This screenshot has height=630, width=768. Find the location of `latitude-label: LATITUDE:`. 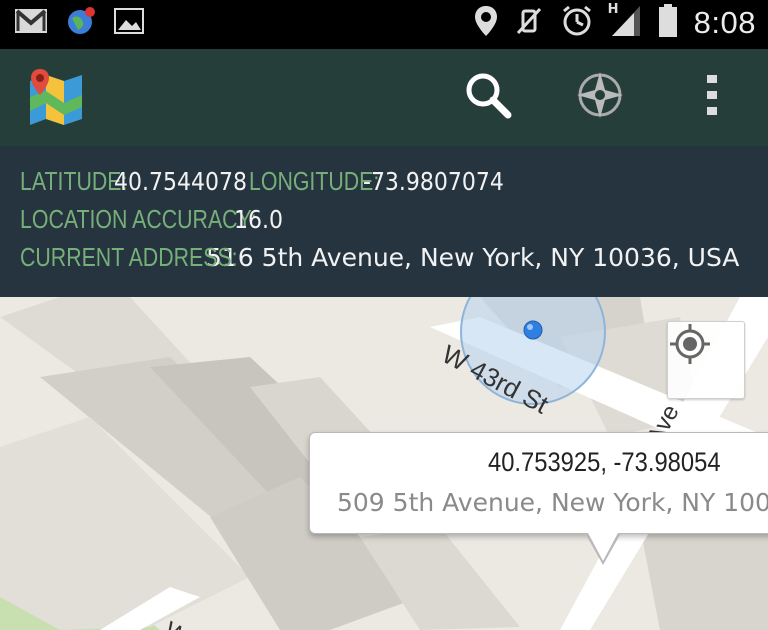

latitude-label: LATITUDE: is located at coordinates (74, 181).